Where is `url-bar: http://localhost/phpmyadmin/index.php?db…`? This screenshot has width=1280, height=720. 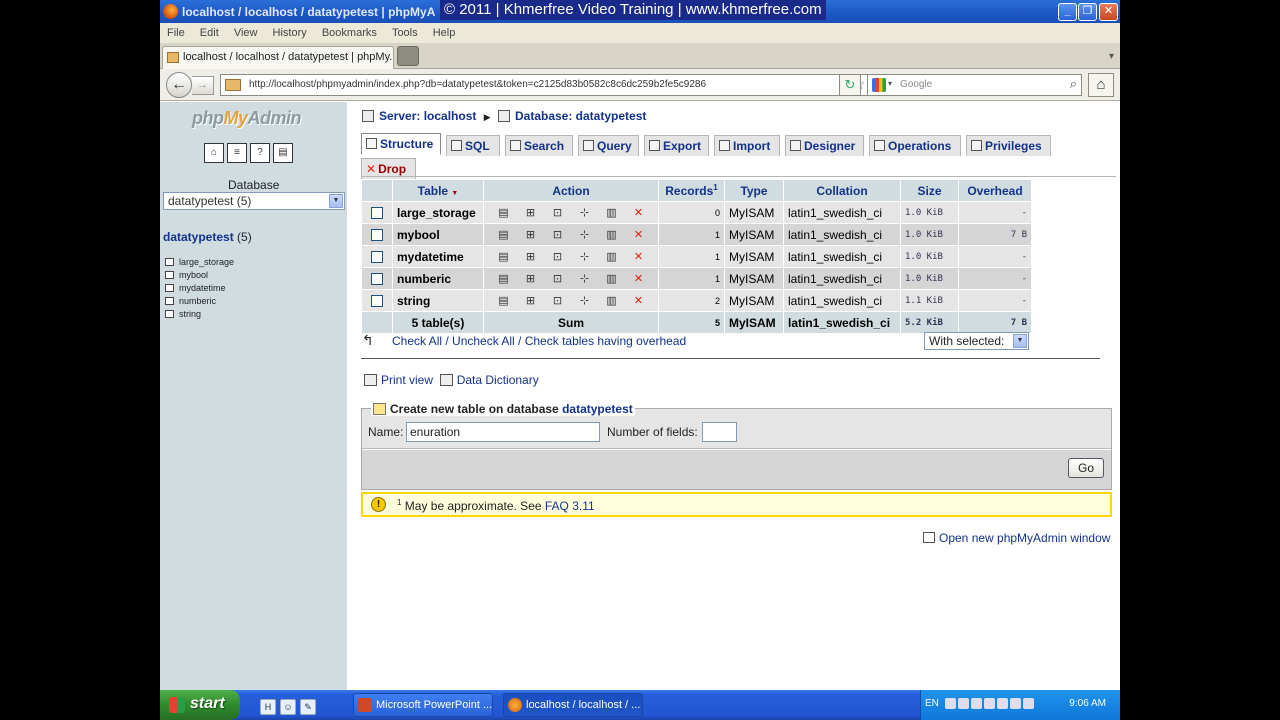 url-bar: http://localhost/phpmyadmin/index.php?db… is located at coordinates (555, 85).